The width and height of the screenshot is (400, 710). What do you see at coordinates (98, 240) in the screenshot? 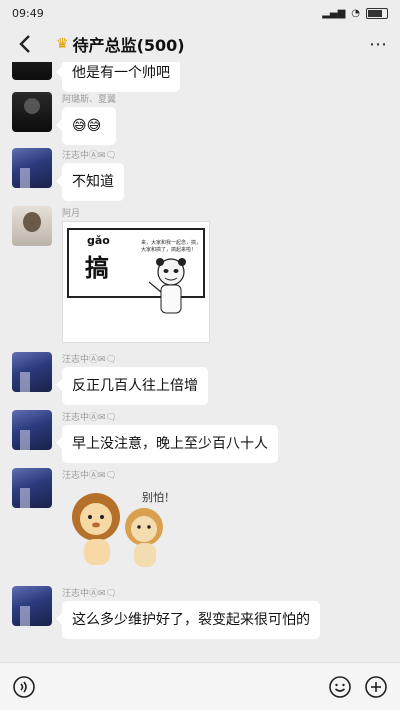
I see `sticker-pinyin: gǎo` at bounding box center [98, 240].